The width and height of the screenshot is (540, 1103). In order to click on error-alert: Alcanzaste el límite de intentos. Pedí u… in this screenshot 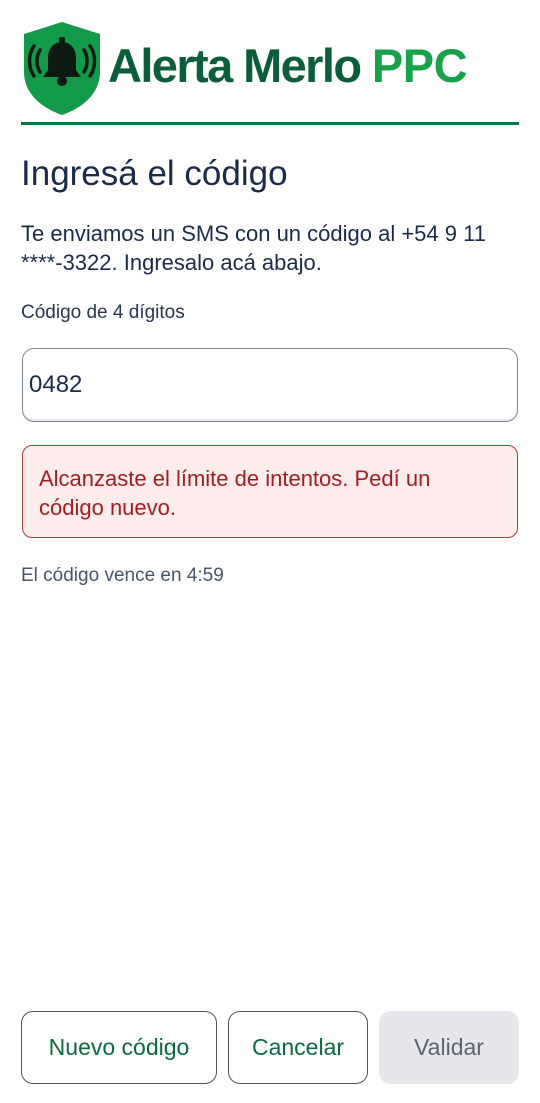, I will do `click(270, 491)`.